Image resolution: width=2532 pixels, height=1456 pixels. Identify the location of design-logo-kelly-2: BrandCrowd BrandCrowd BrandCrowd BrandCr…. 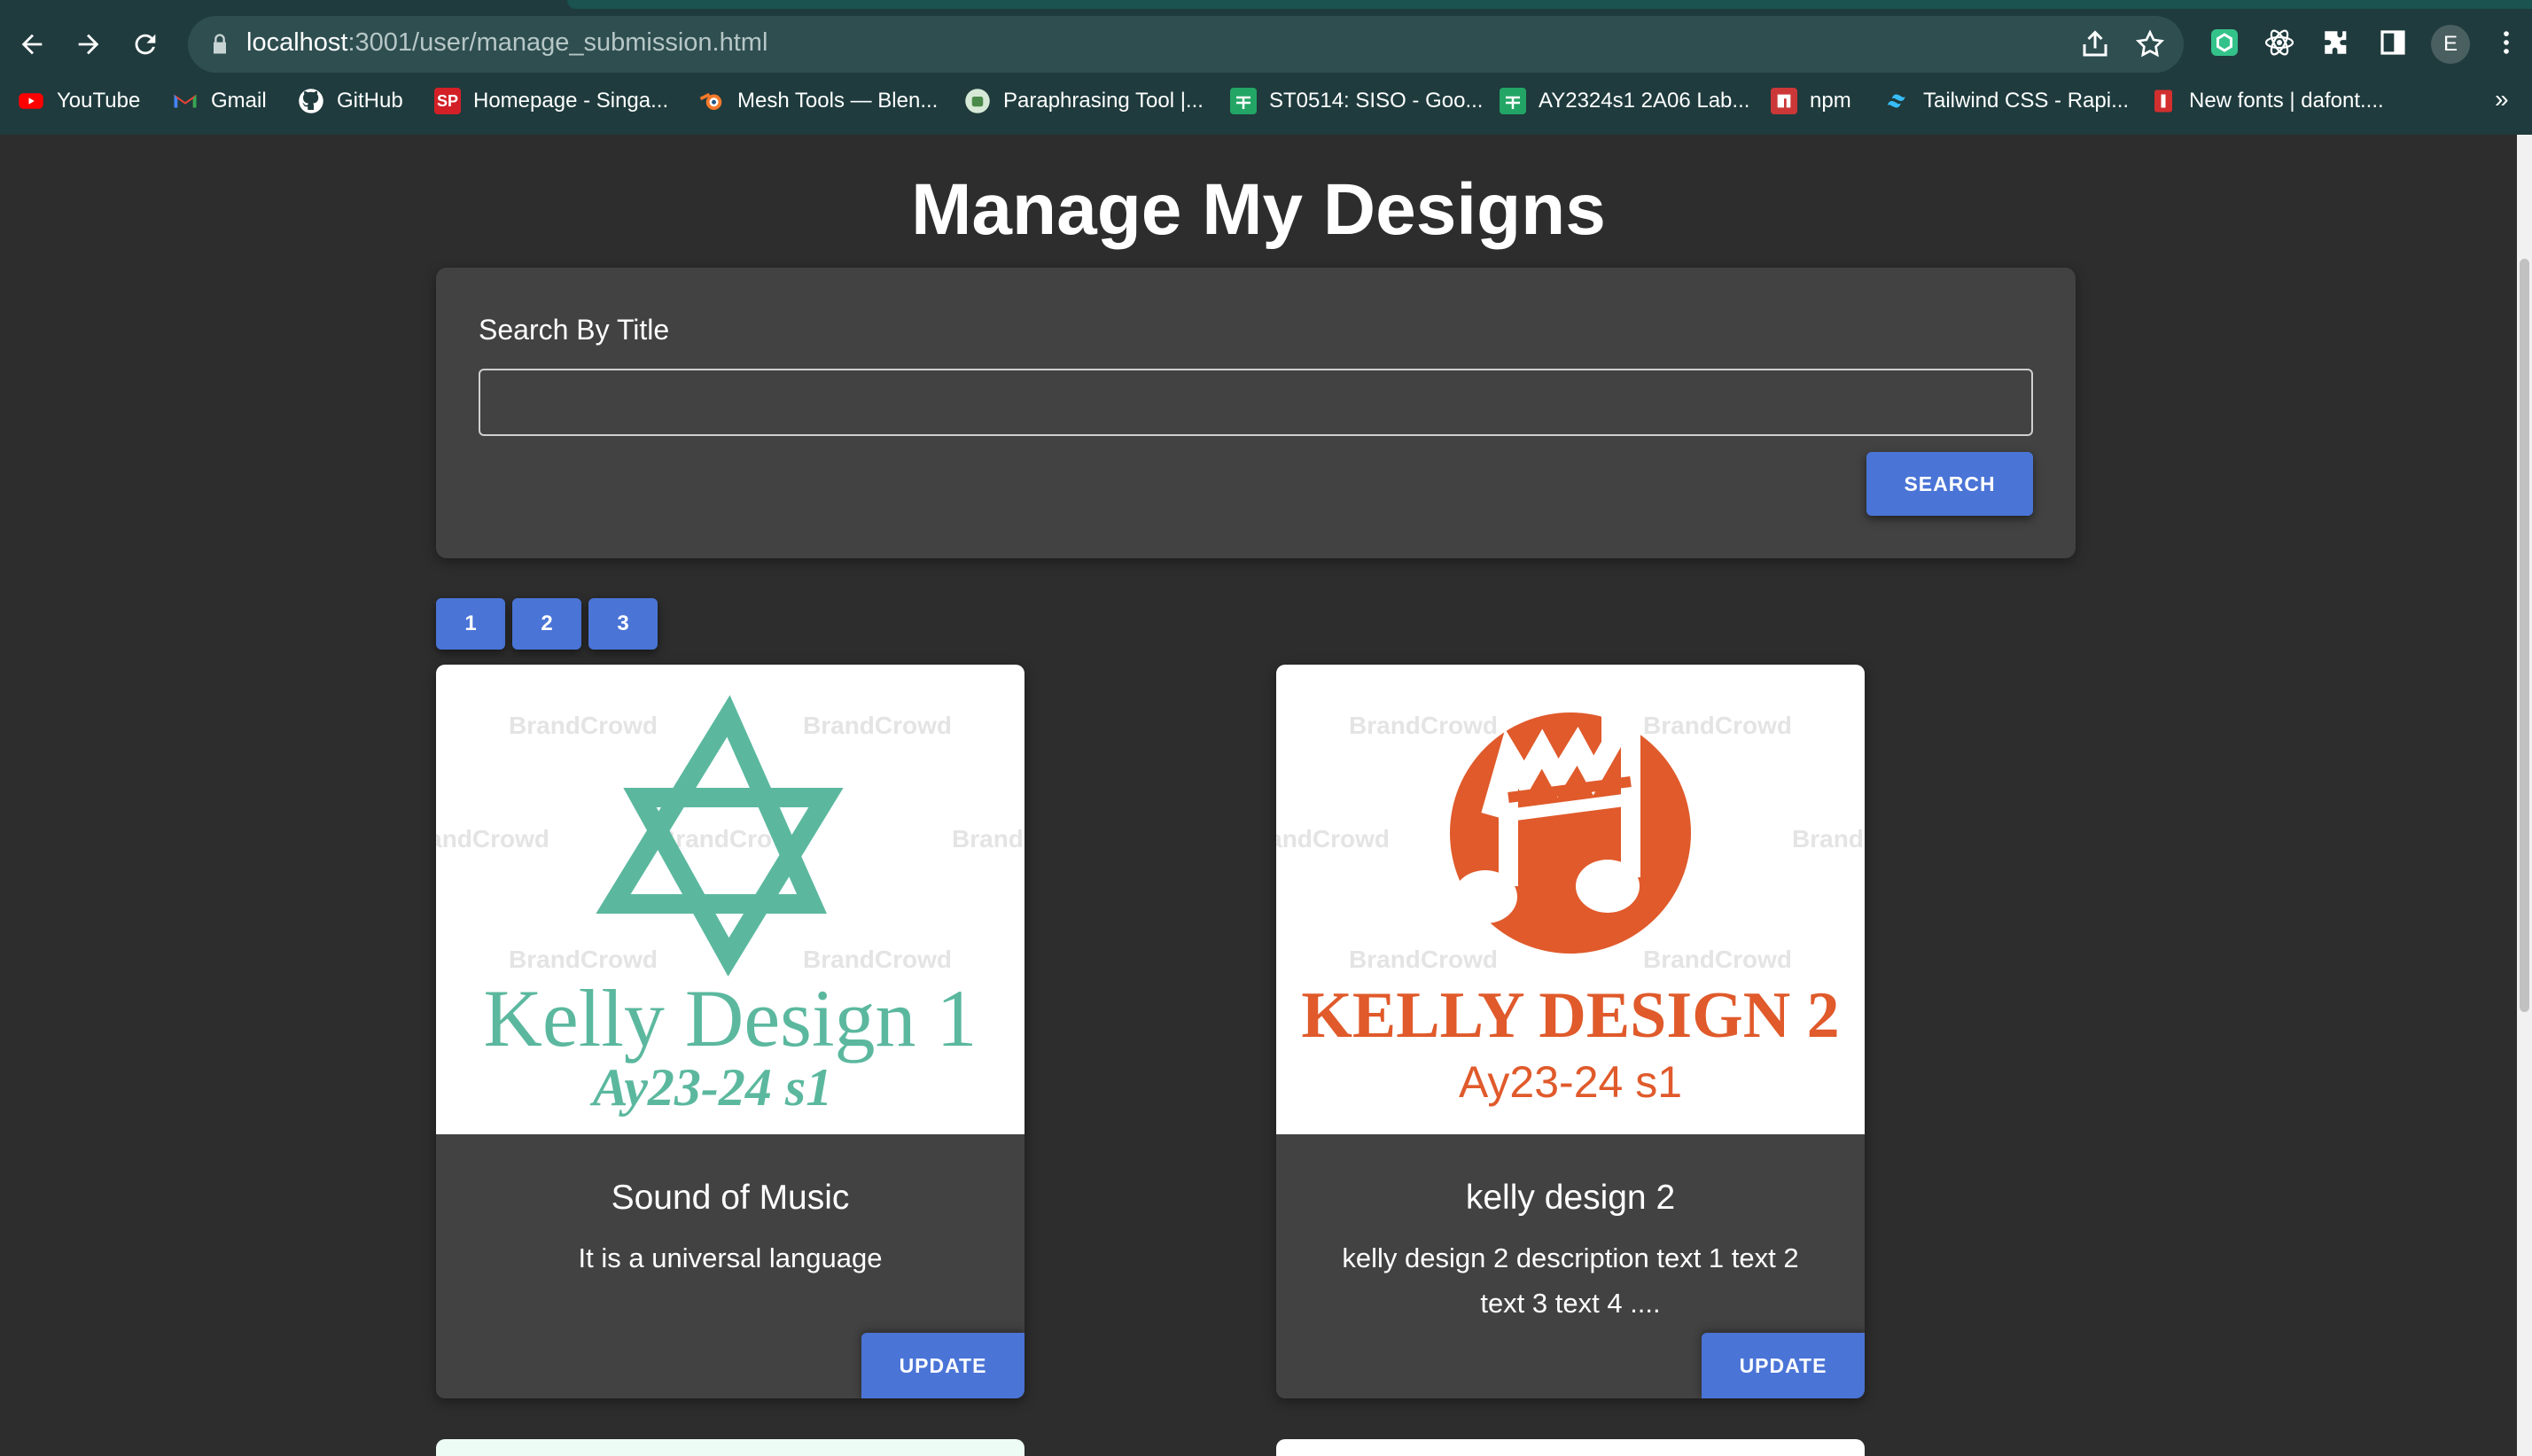
(1570, 903).